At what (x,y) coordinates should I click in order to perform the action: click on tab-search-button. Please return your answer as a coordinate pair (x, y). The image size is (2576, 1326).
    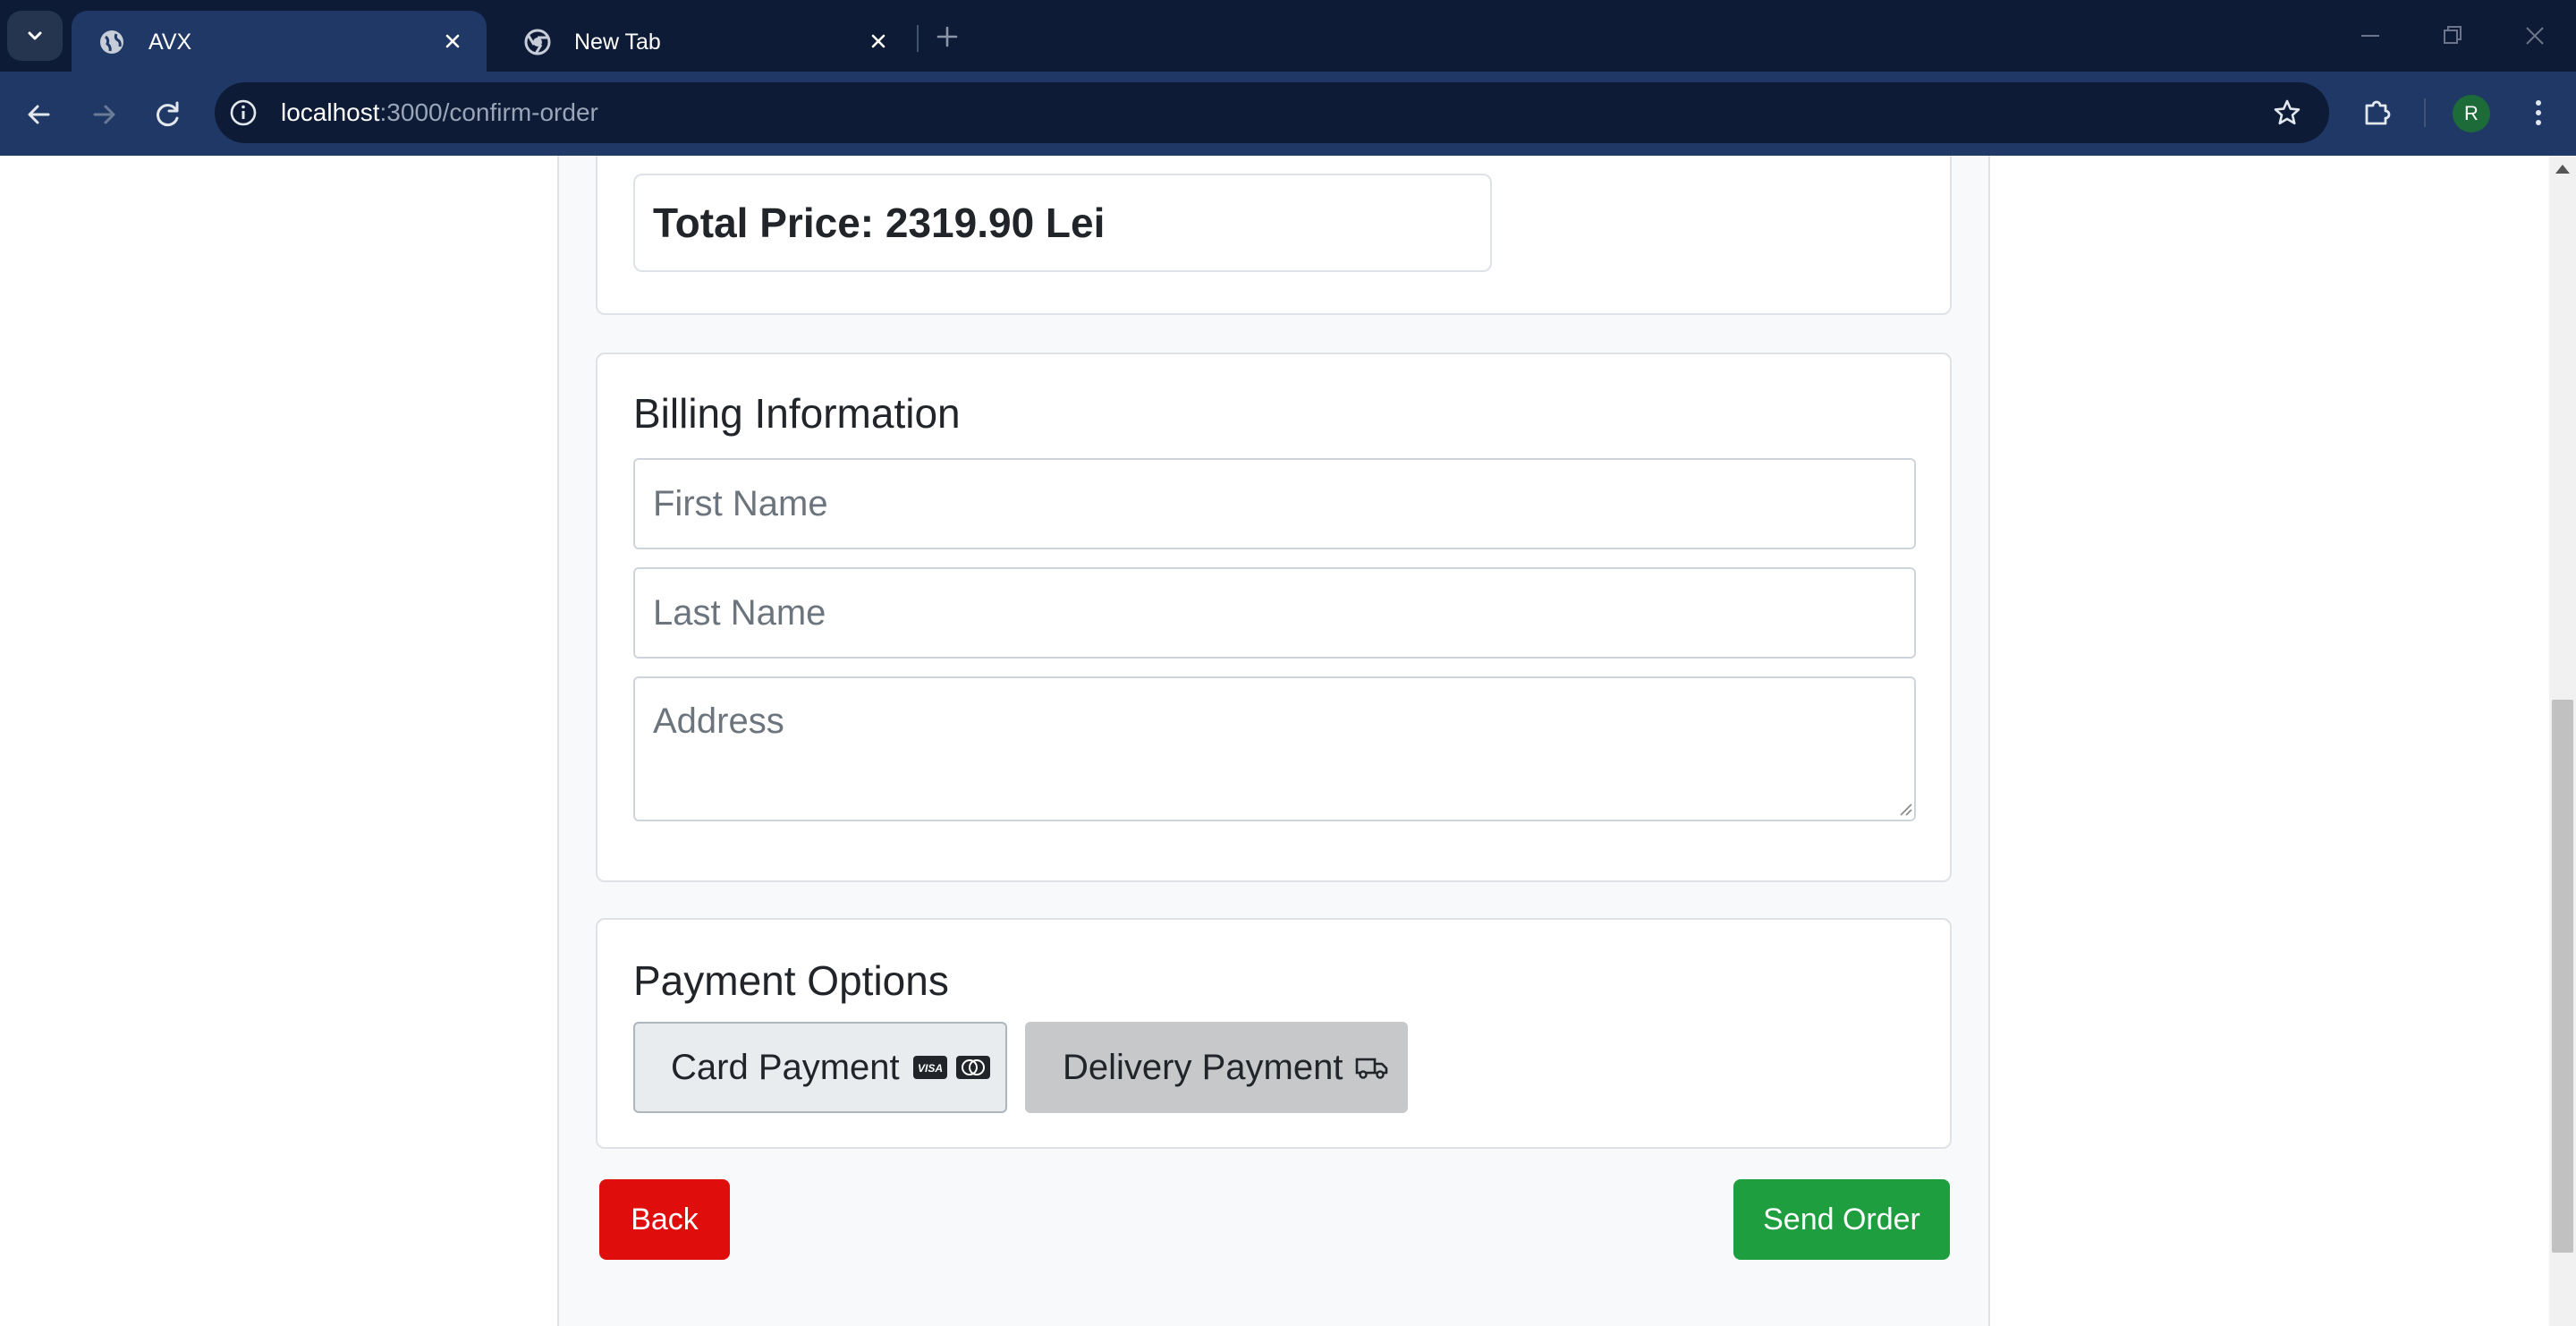
    Looking at the image, I should click on (35, 36).